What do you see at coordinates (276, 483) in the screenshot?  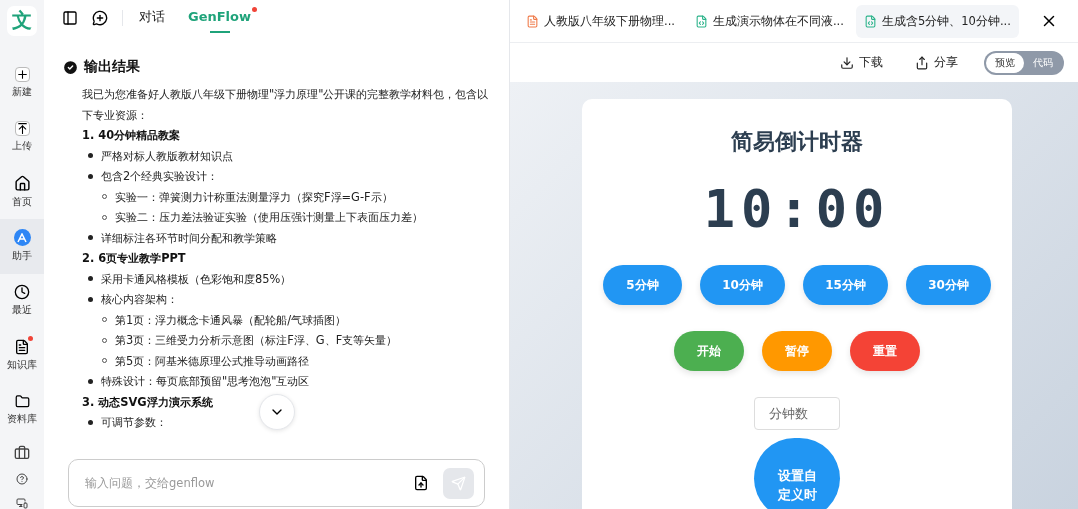 I see `chat-input: 输入问题，交给genflow` at bounding box center [276, 483].